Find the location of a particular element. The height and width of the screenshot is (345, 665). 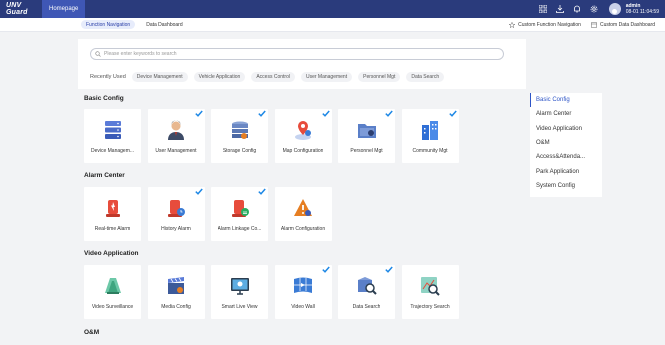

recent-chip: Personnel Mgt is located at coordinates (379, 77).